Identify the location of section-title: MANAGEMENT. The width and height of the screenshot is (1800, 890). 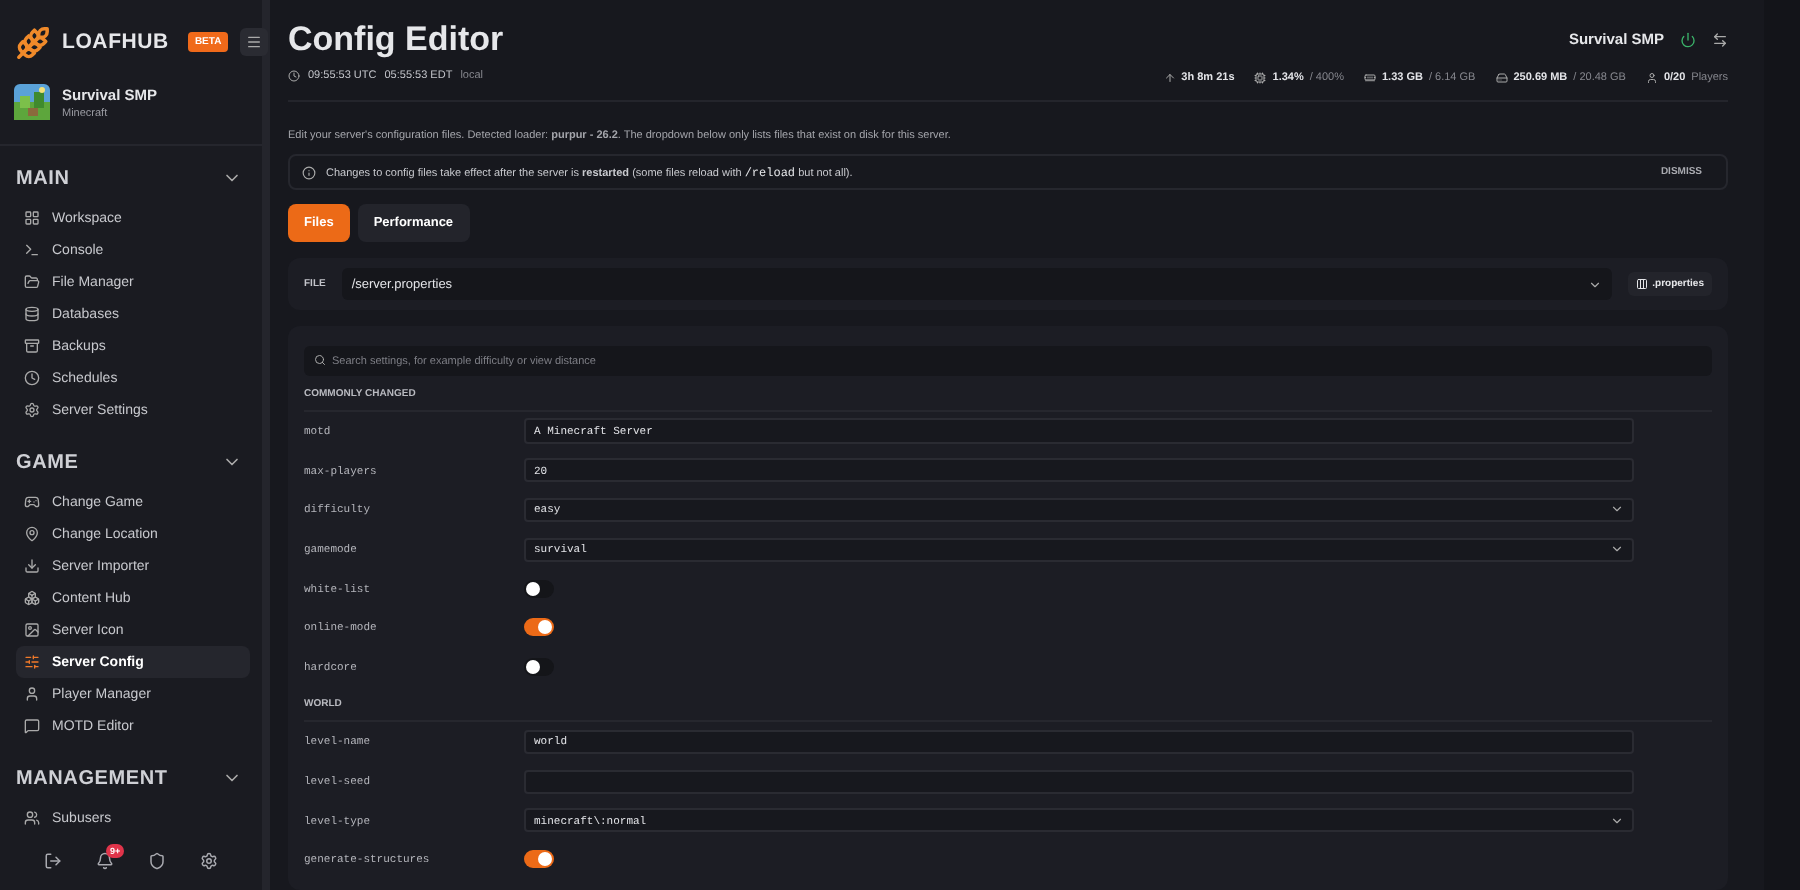
(92, 778).